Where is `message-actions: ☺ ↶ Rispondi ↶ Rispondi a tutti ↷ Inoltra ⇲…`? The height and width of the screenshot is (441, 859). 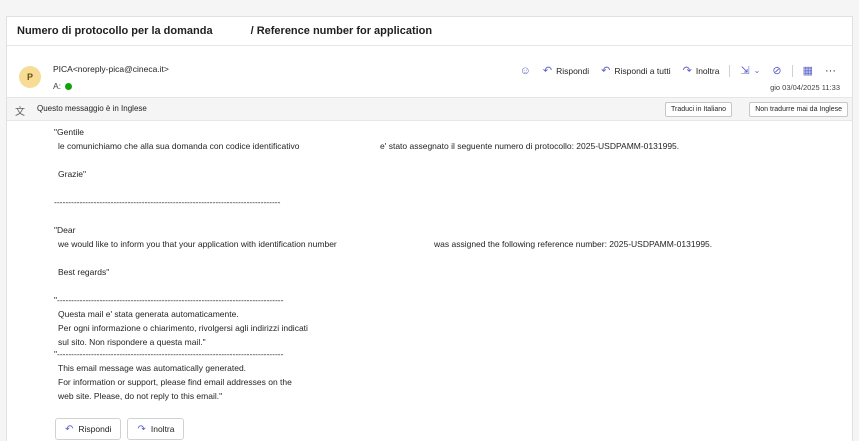 message-actions: ☺ ↶ Rispondi ↶ Rispondi a tutti ↷ Inoltra ⇲… is located at coordinates (678, 70).